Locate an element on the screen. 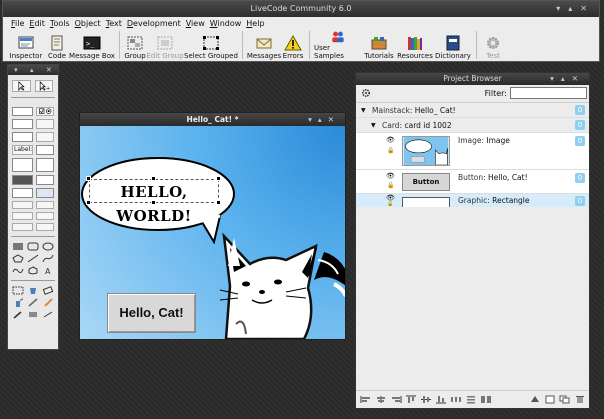 This screenshot has width=604, height=419. chevron-down-icon: ▾ is located at coordinates (16, 70).